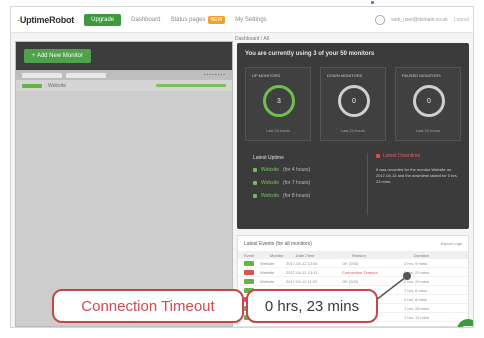  Describe the element at coordinates (312, 306) in the screenshot. I see `duration-callout: 0 hrs, 23 mins` at that location.